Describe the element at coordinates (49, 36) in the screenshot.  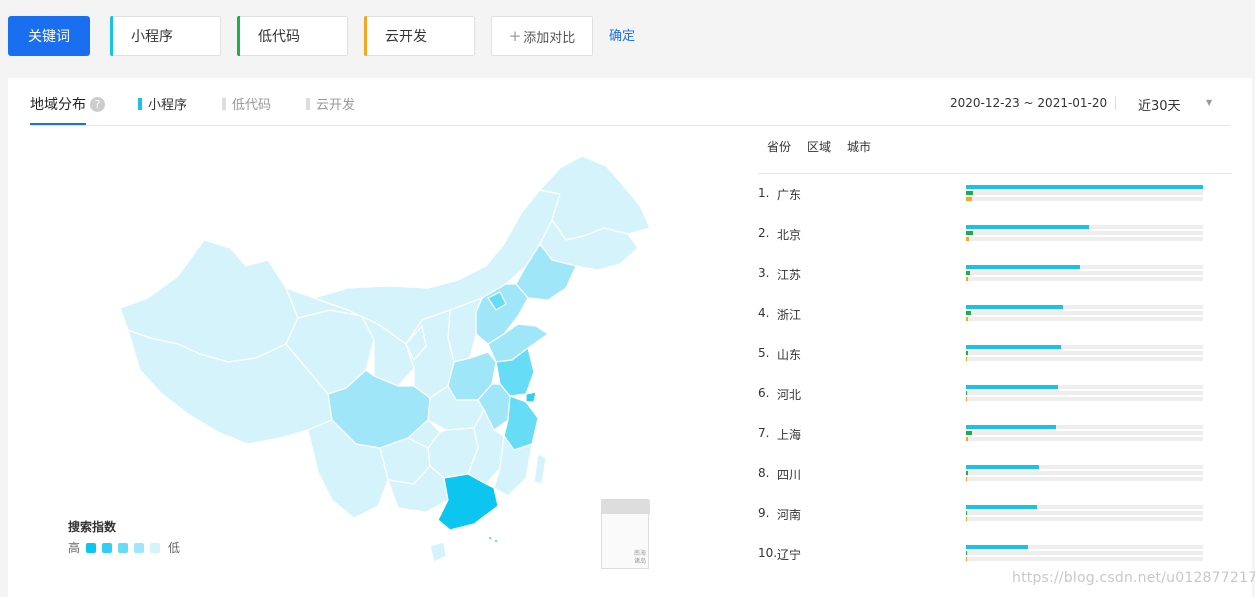
I see `keyword-button: 关键词` at that location.